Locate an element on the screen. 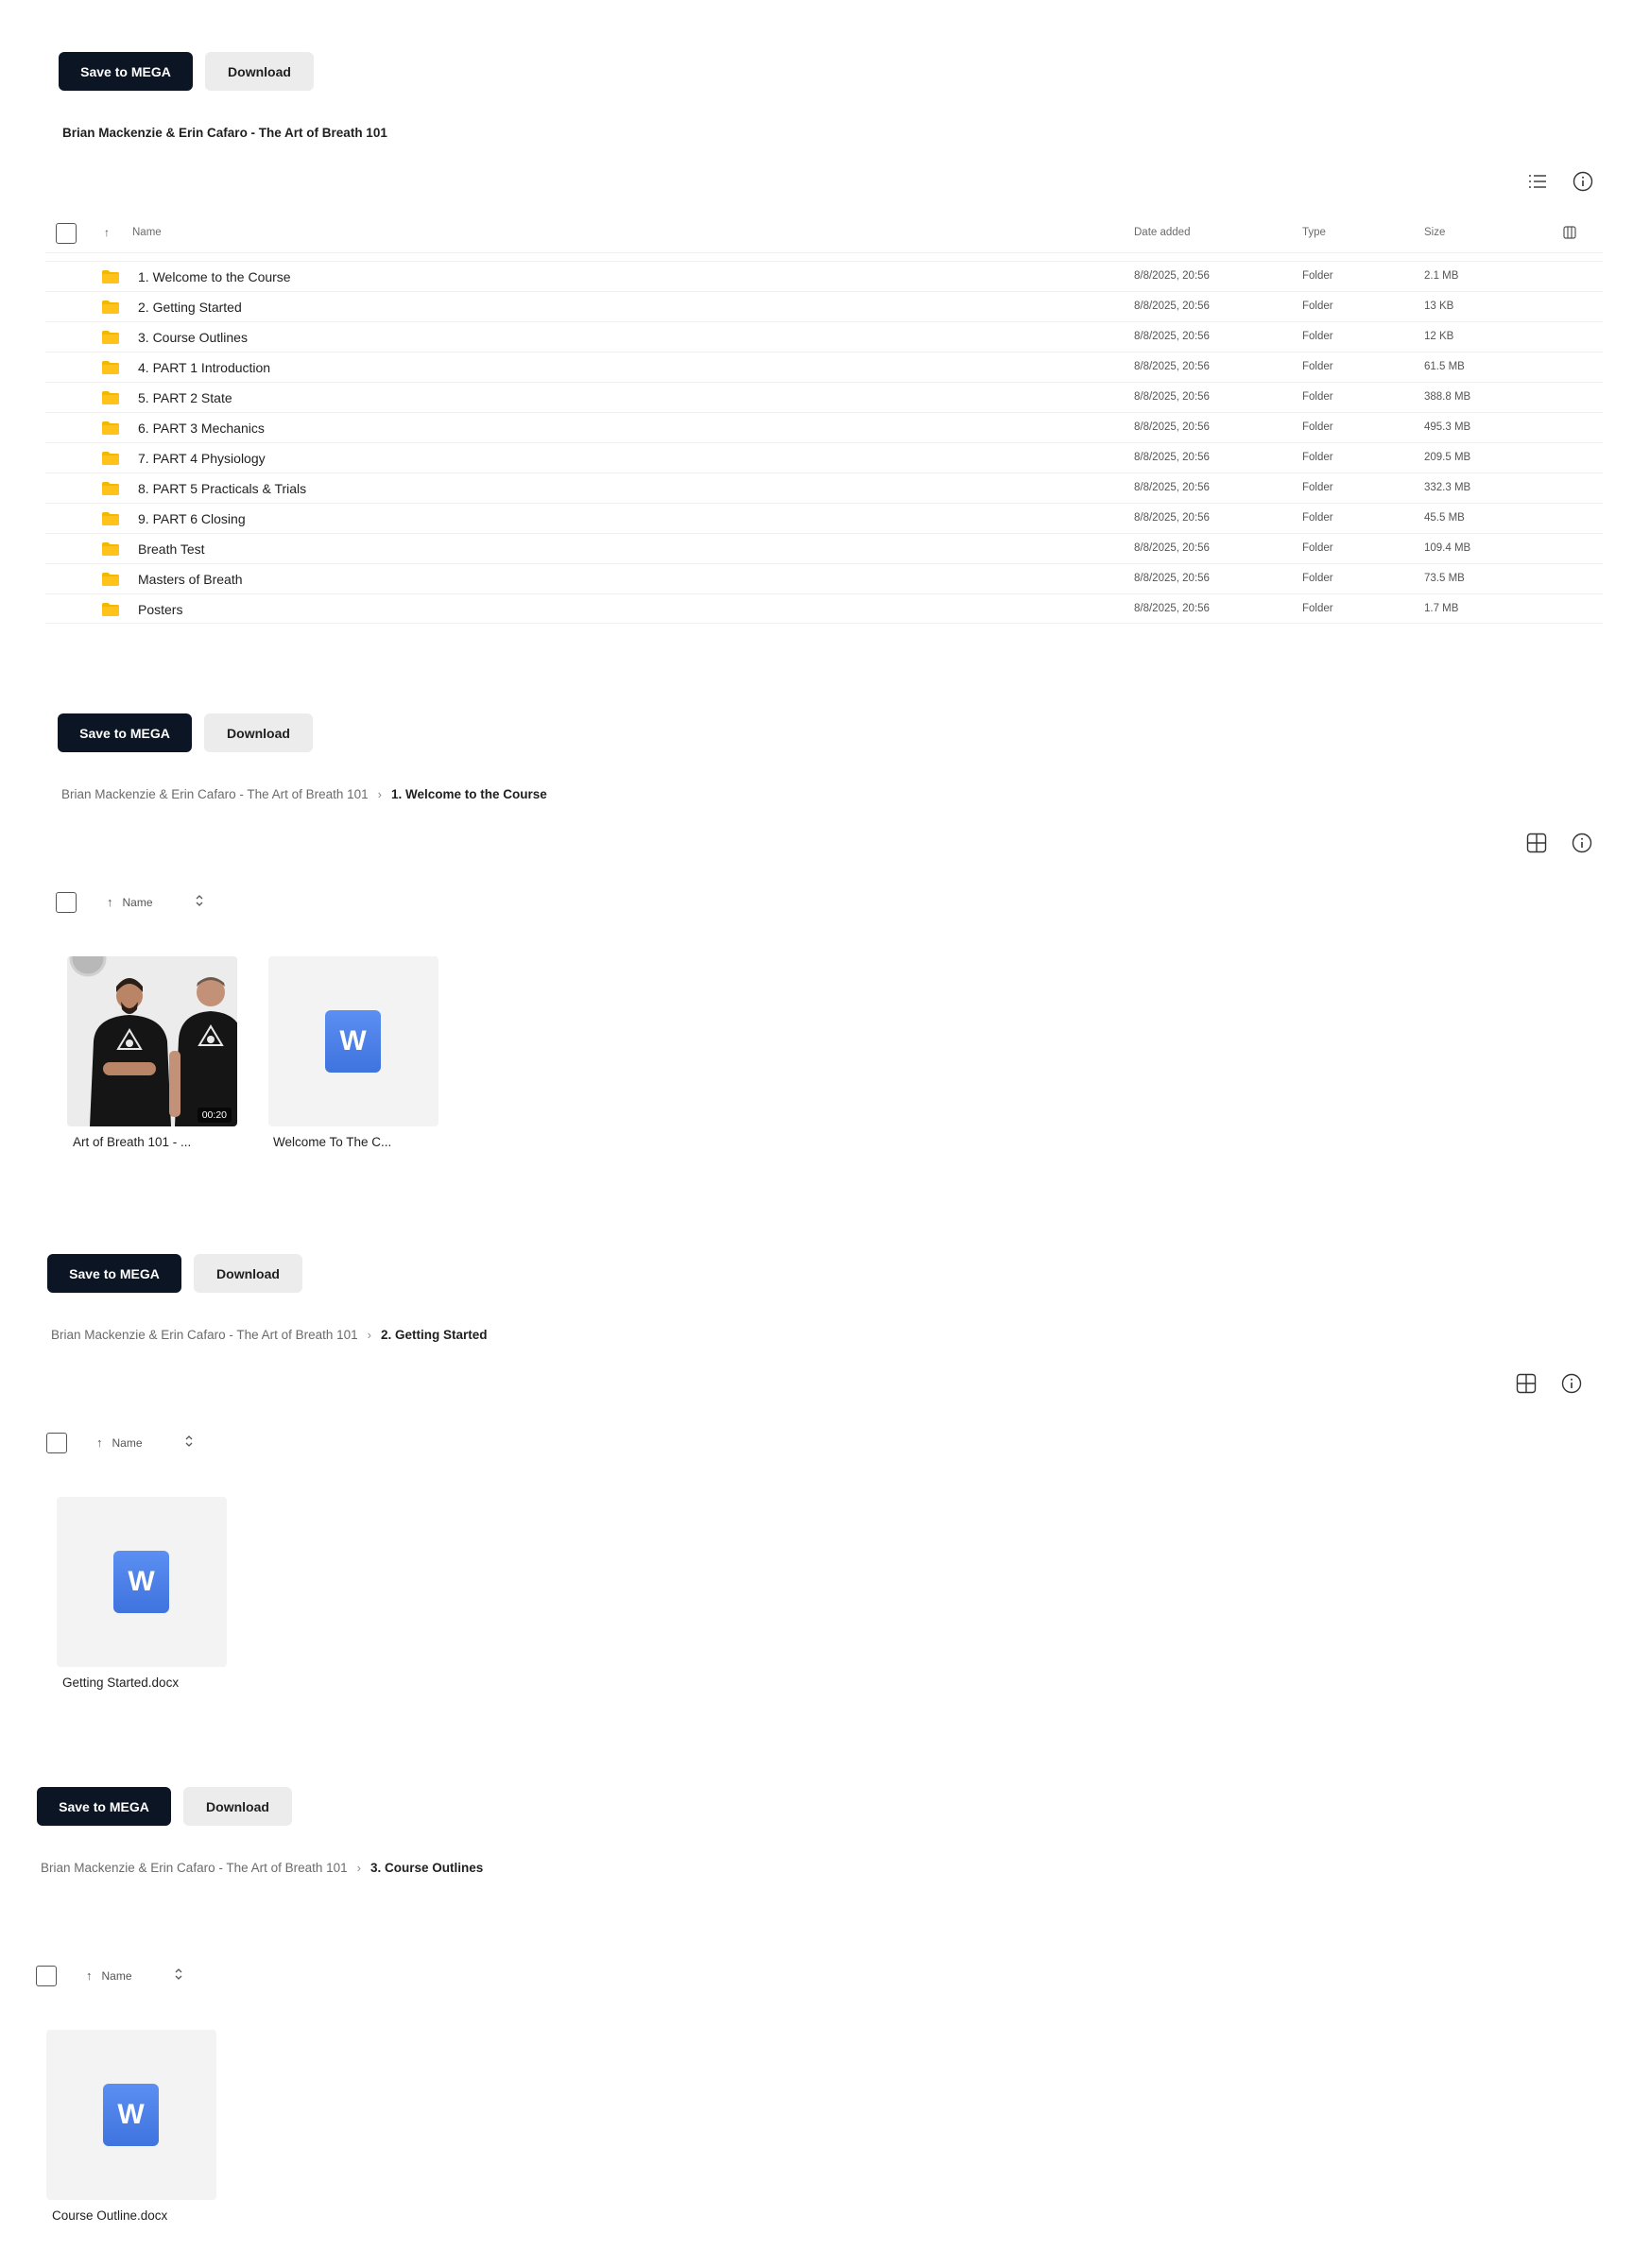  columns-settings-icon is located at coordinates (1569, 235).